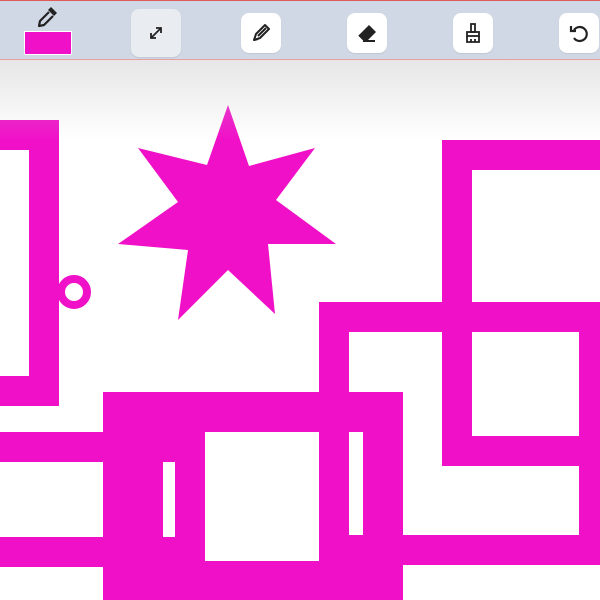 The width and height of the screenshot is (600, 600). I want to click on color-picker-button, so click(48, 32).